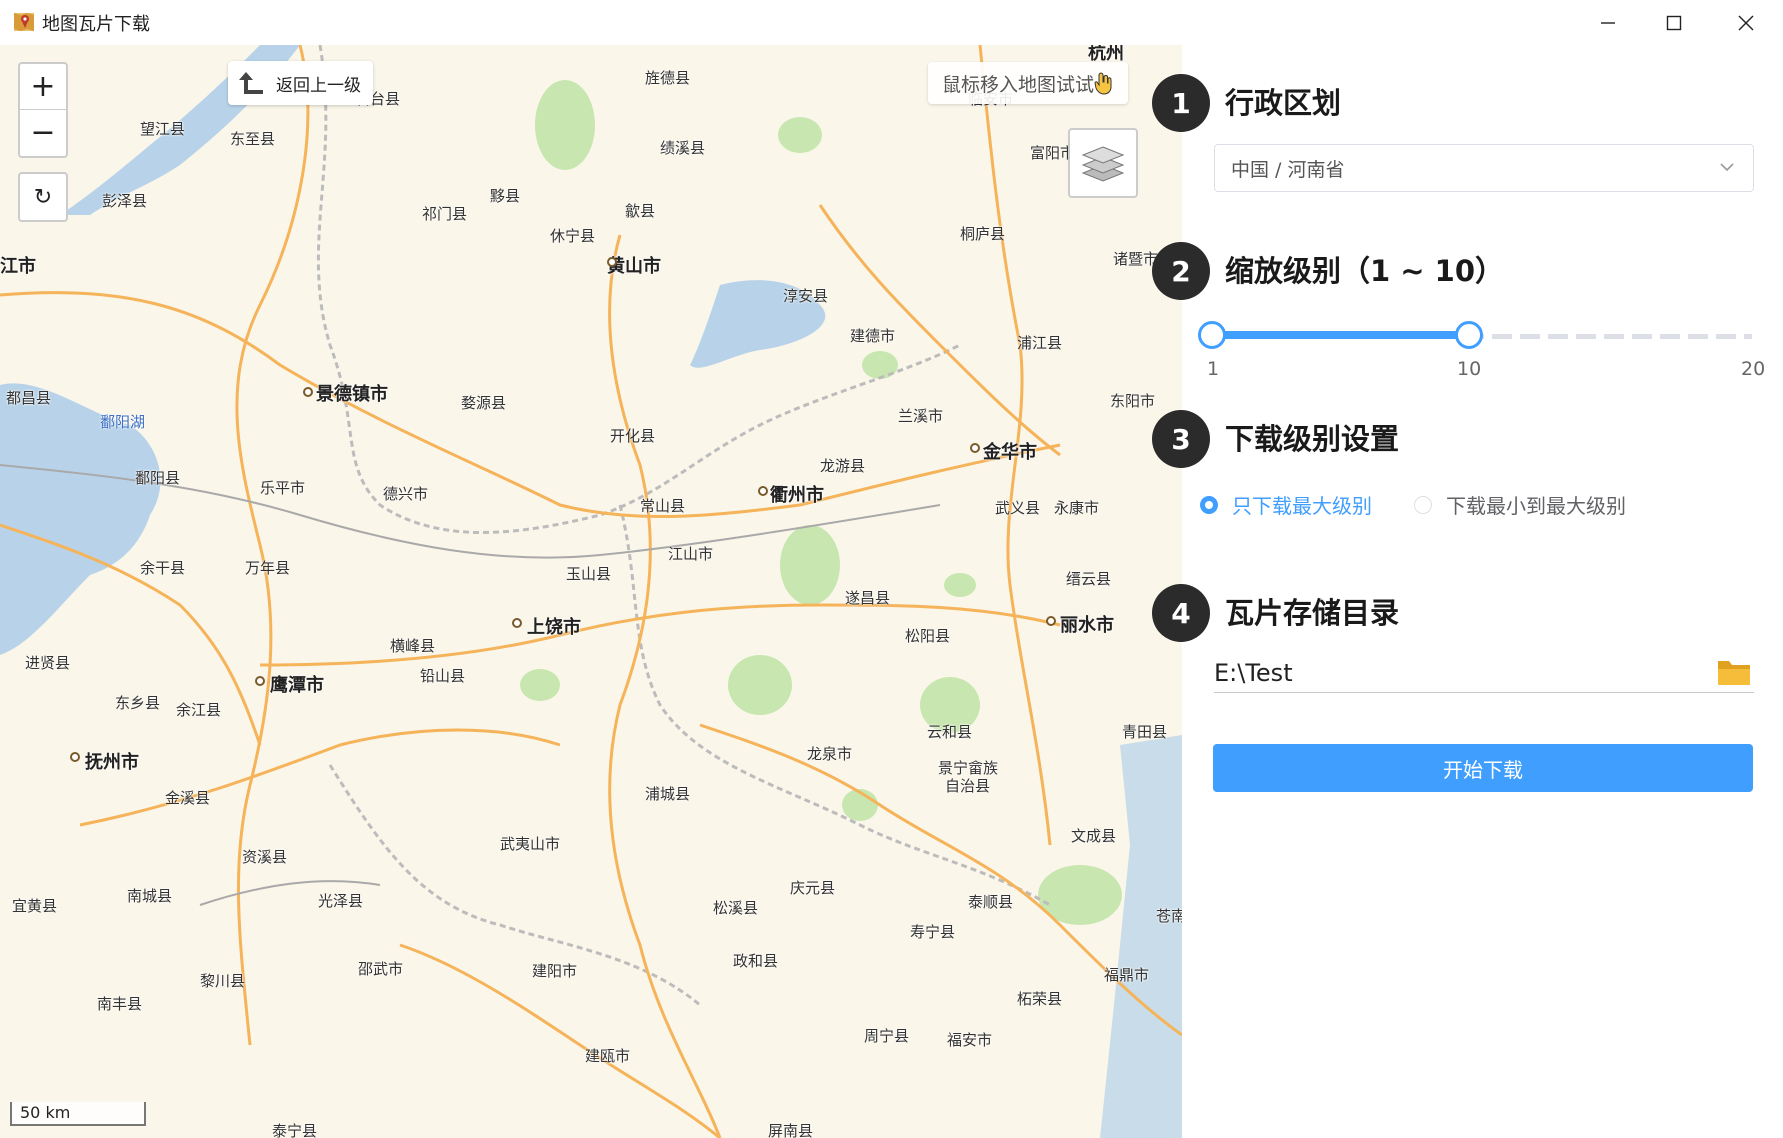  I want to click on slider-min-handle, so click(1212, 335).